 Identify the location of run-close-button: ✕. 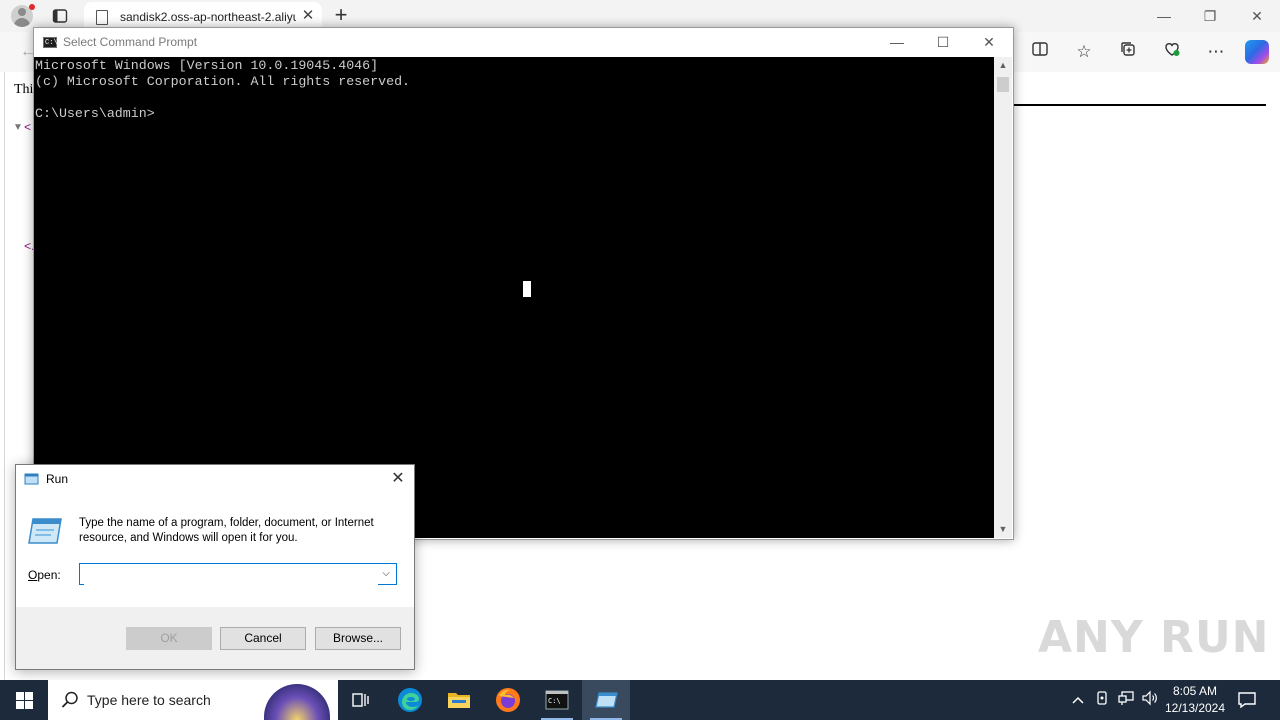
(398, 479).